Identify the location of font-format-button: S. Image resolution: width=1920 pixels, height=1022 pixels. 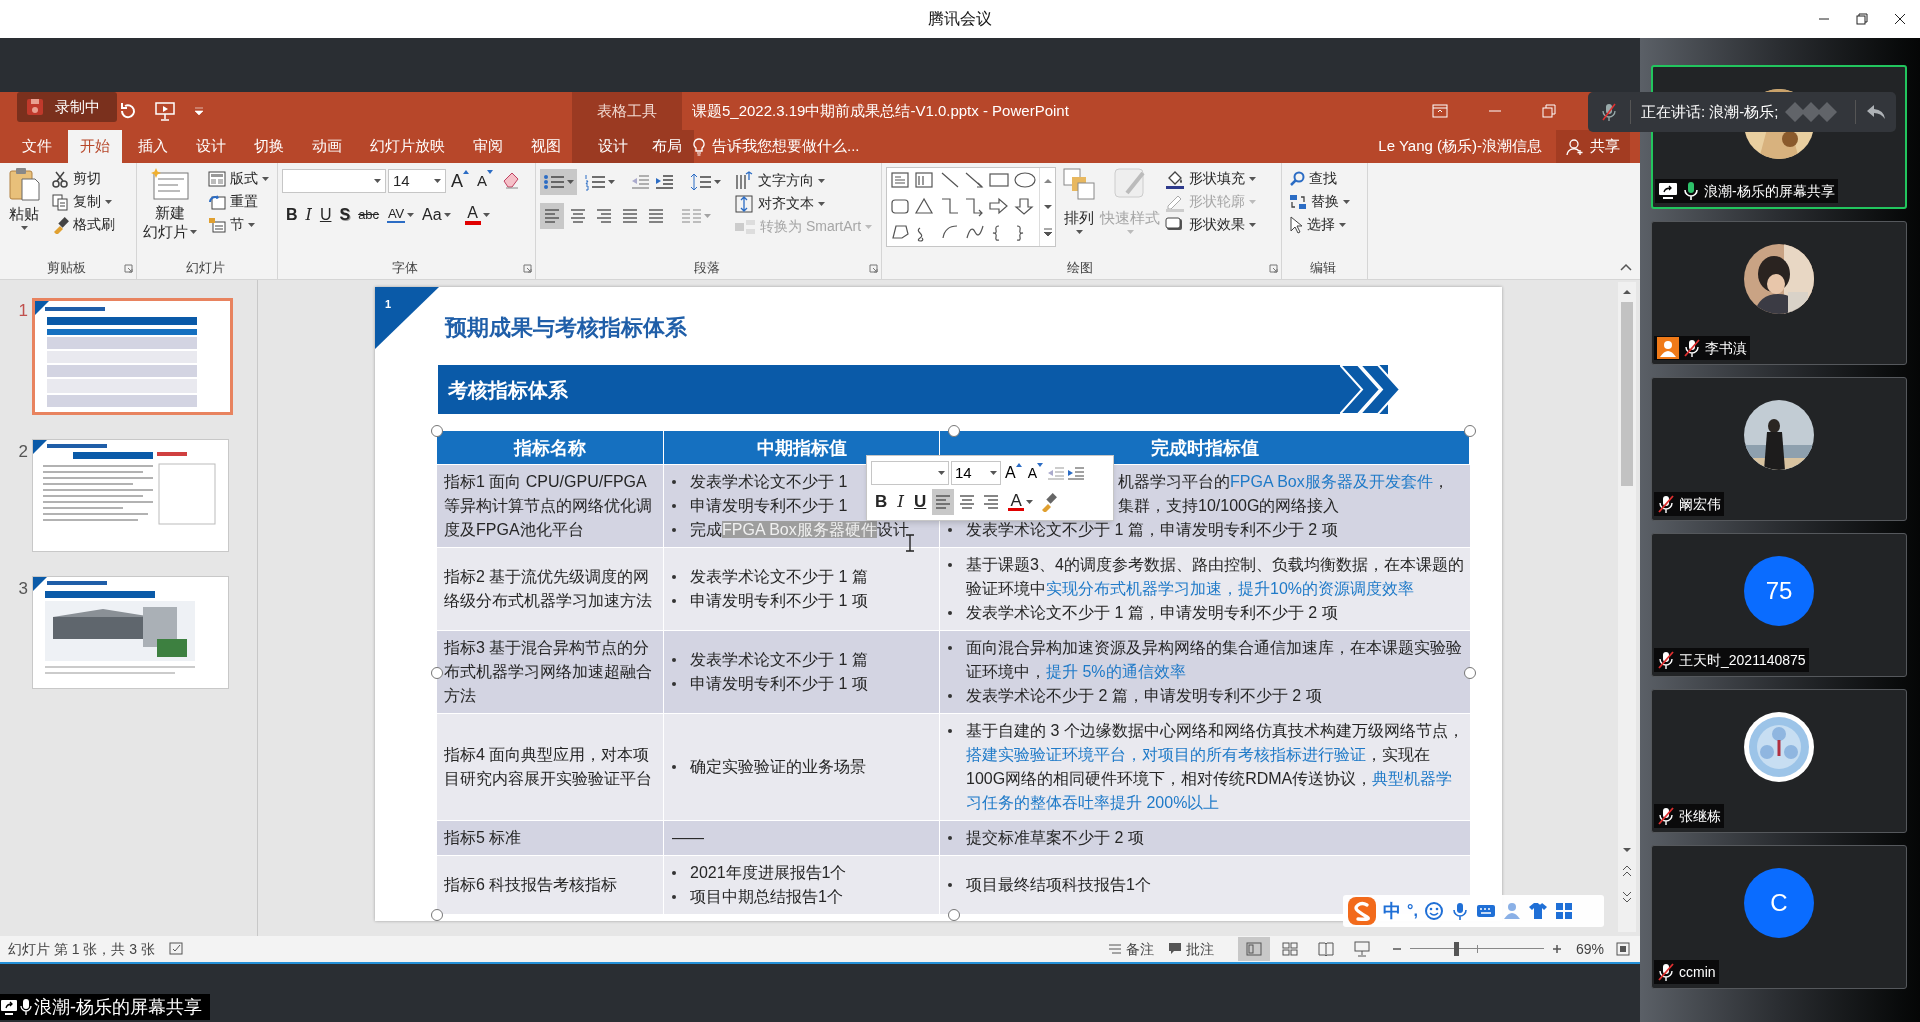
(345, 215).